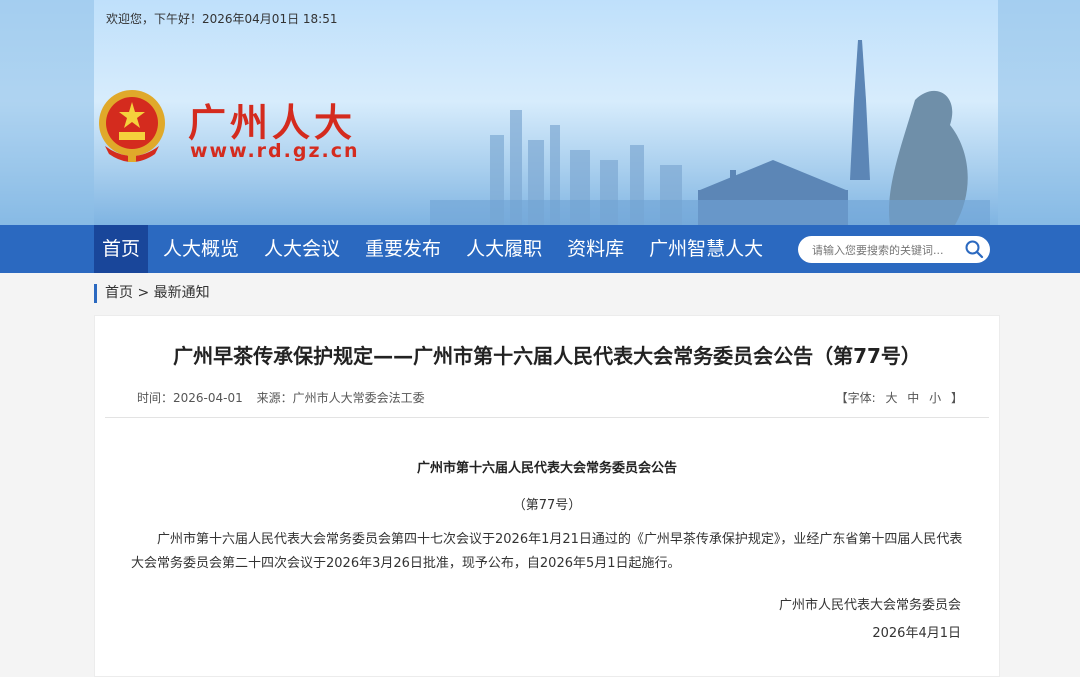 The width and height of the screenshot is (1080, 677). Describe the element at coordinates (272, 119) in the screenshot. I see `site-title: 广州人大` at that location.